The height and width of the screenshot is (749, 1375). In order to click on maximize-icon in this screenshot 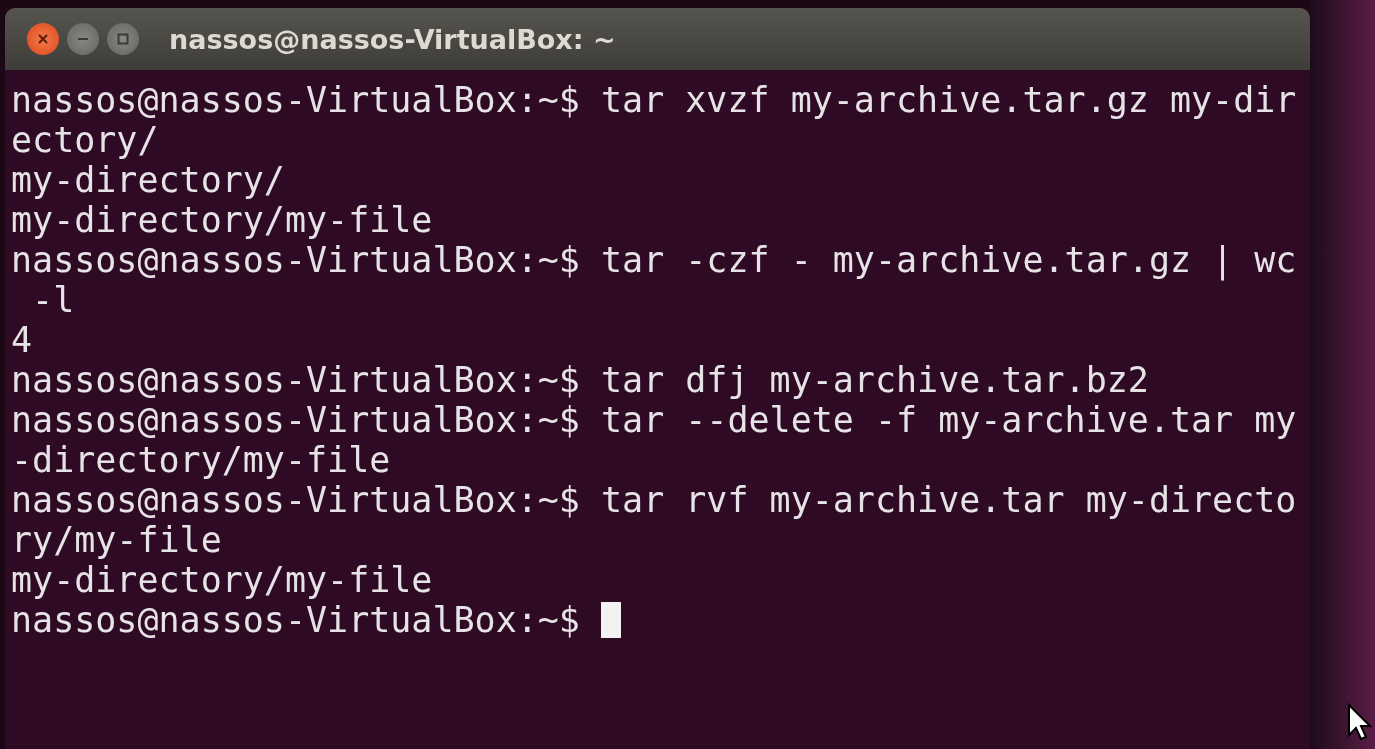, I will do `click(123, 39)`.